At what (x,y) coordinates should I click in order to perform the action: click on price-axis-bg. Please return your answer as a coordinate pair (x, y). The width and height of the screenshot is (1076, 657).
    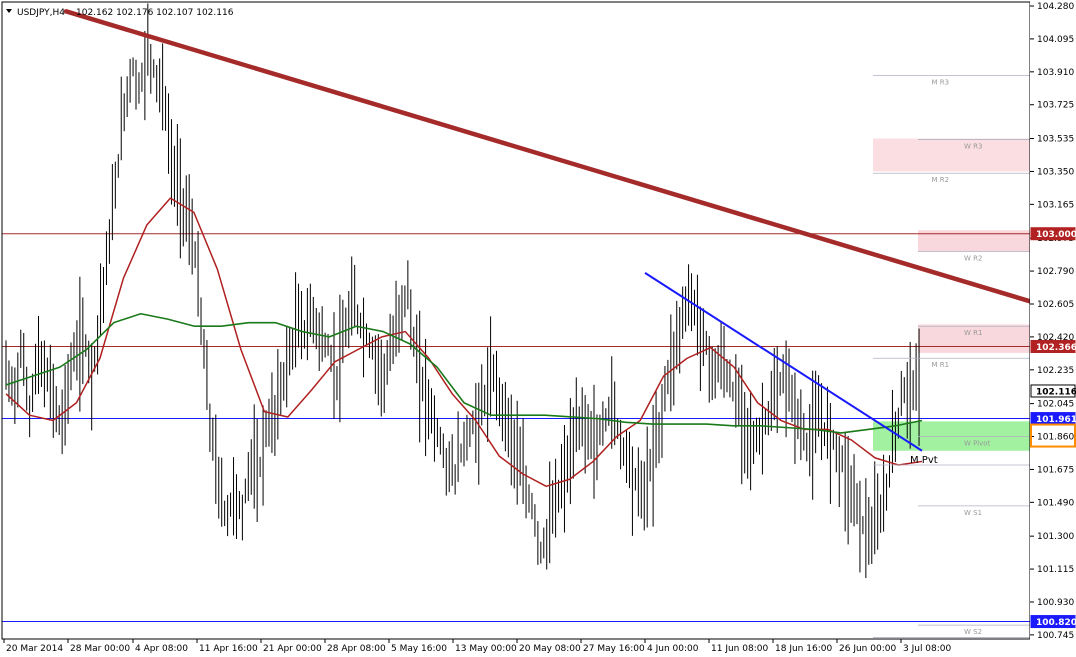
    Looking at the image, I should click on (1053, 328).